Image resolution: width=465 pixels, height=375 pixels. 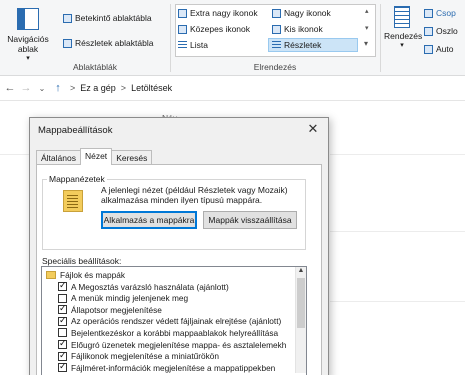 I want to click on close-icon: ✕, so click(x=313, y=129).